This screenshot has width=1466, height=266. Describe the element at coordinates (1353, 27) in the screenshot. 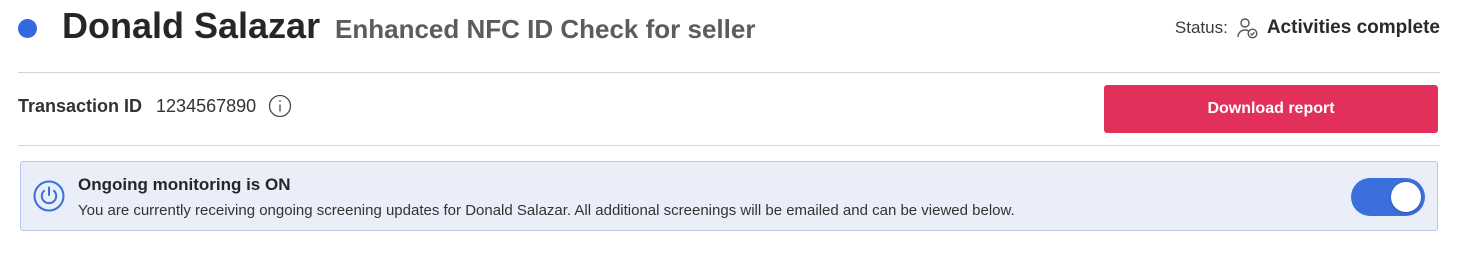

I see `status-value: Activities complete` at that location.